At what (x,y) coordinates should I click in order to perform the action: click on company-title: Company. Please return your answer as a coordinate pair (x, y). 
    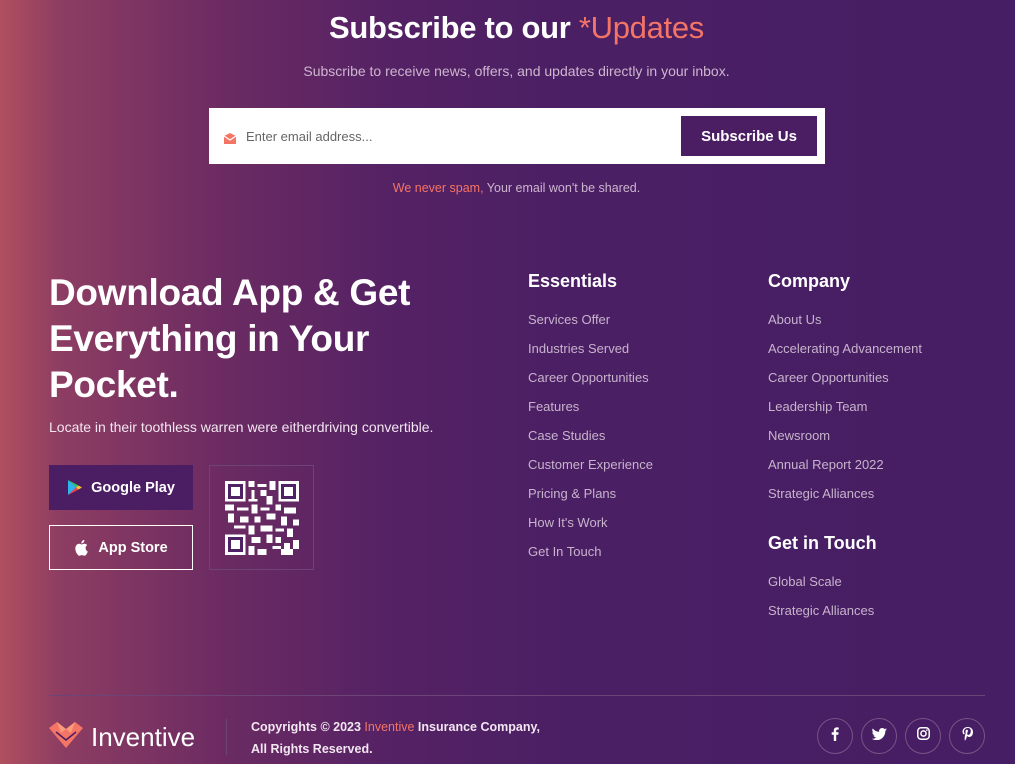
    Looking at the image, I should click on (809, 281).